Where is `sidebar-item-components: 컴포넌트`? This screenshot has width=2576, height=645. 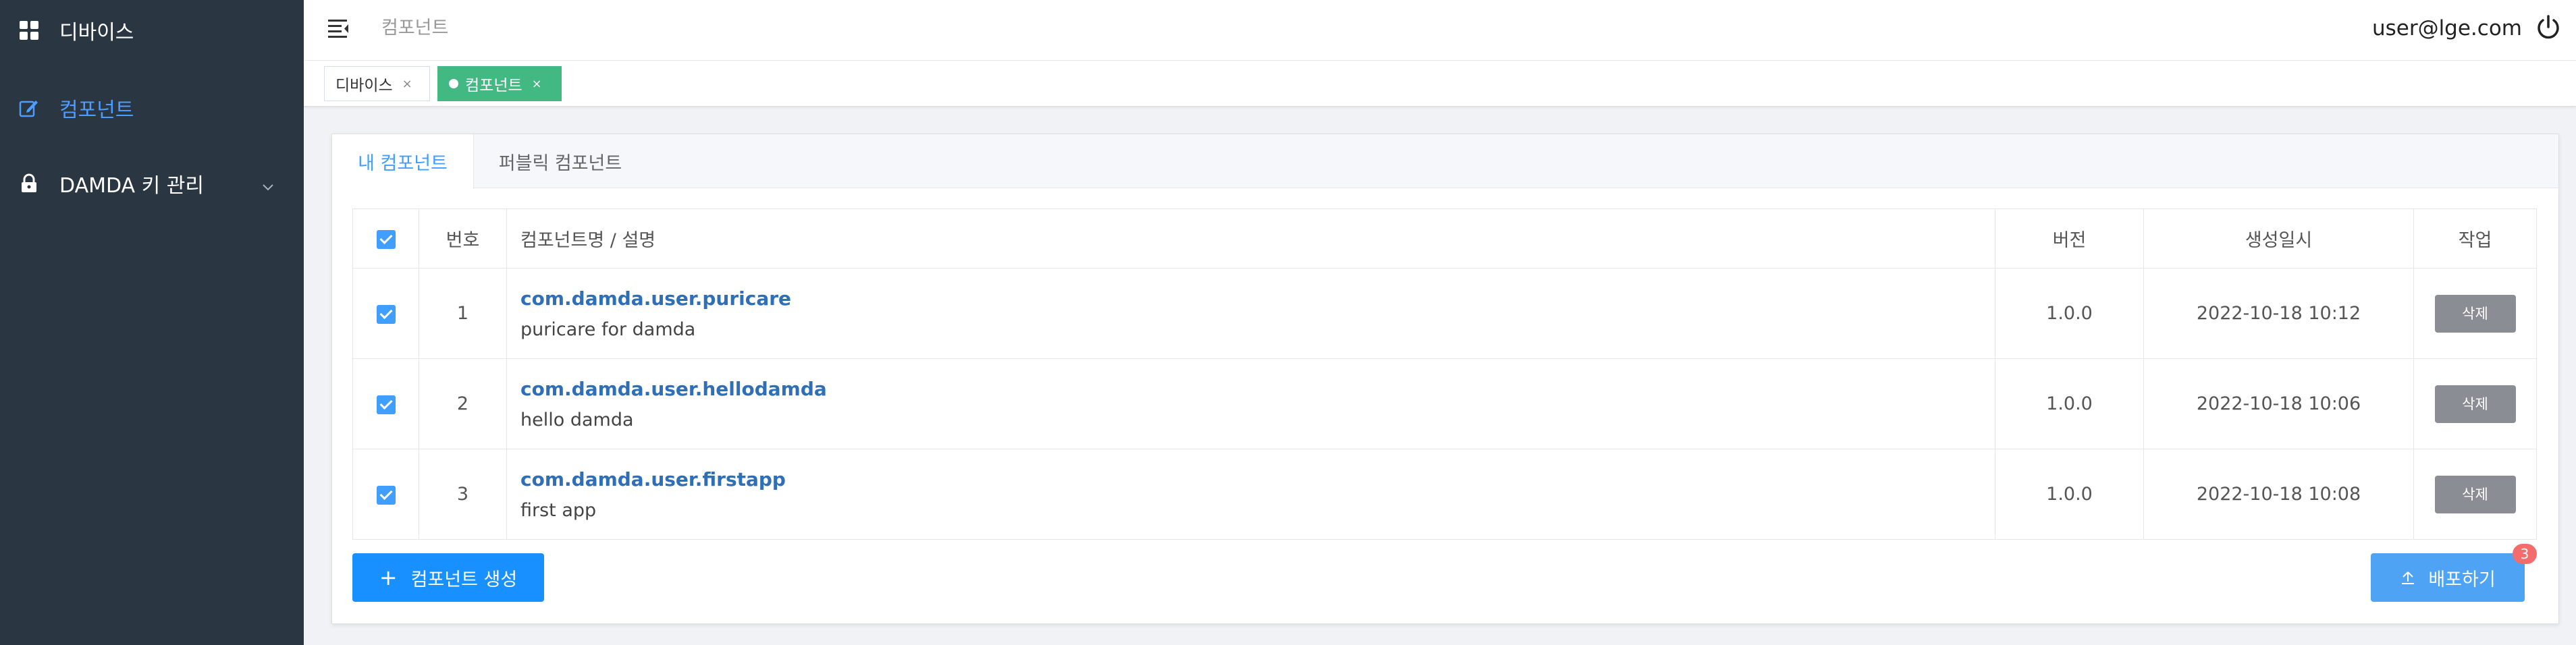
sidebar-item-components: 컴포넌트 is located at coordinates (152, 108).